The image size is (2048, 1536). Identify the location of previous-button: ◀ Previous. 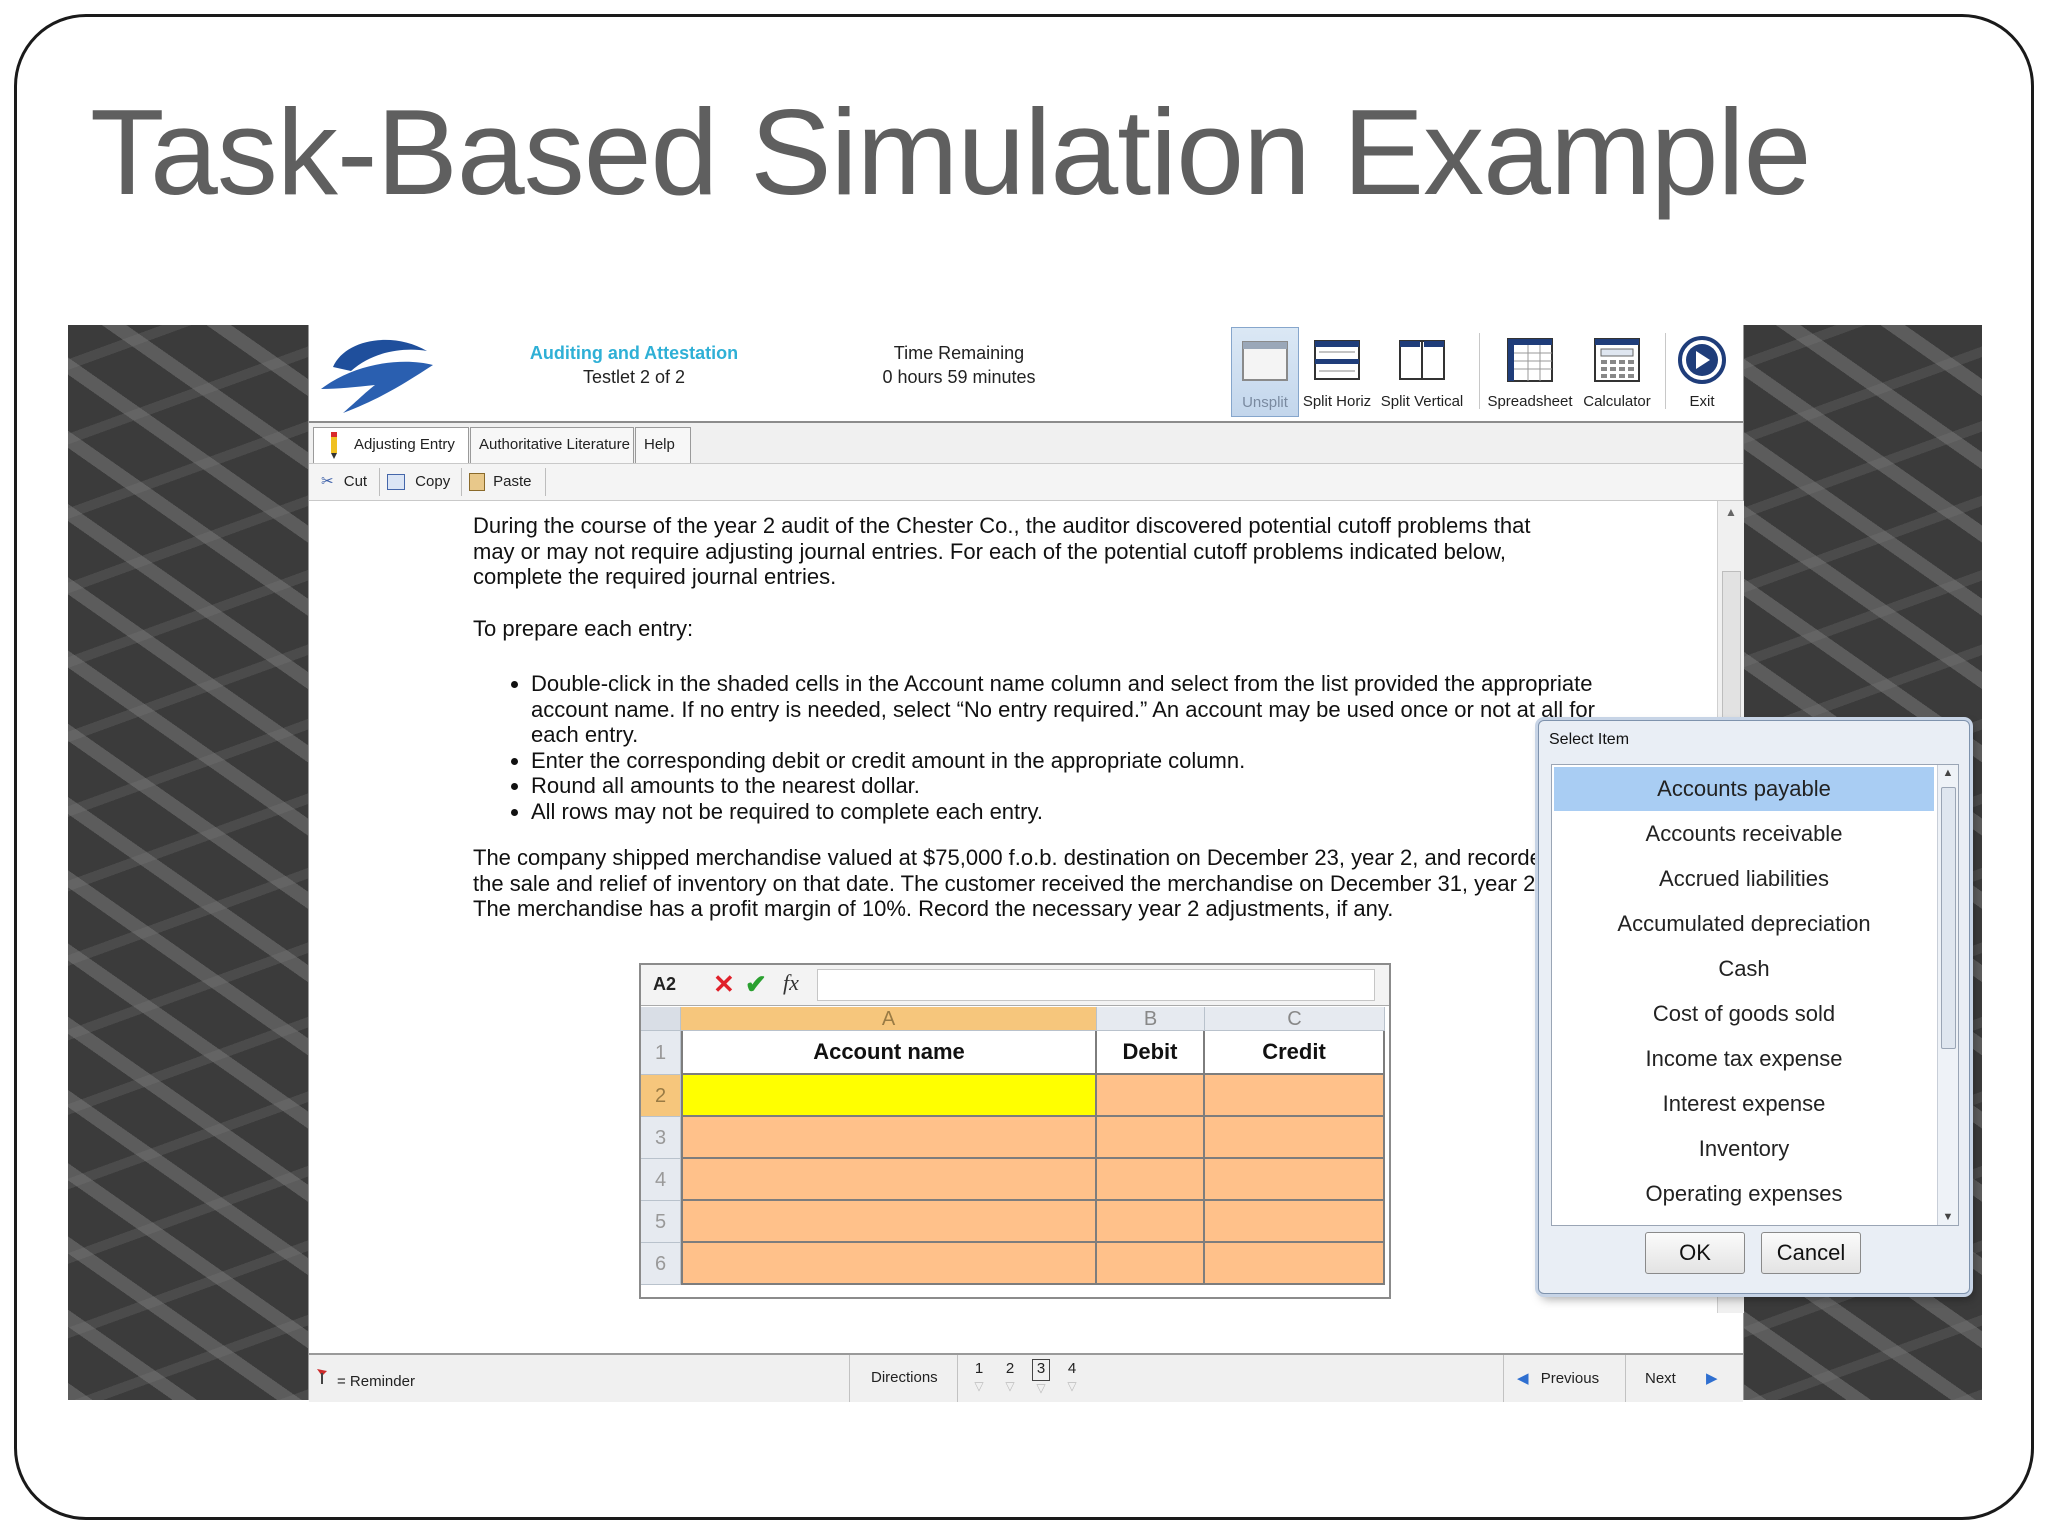
(1558, 1378).